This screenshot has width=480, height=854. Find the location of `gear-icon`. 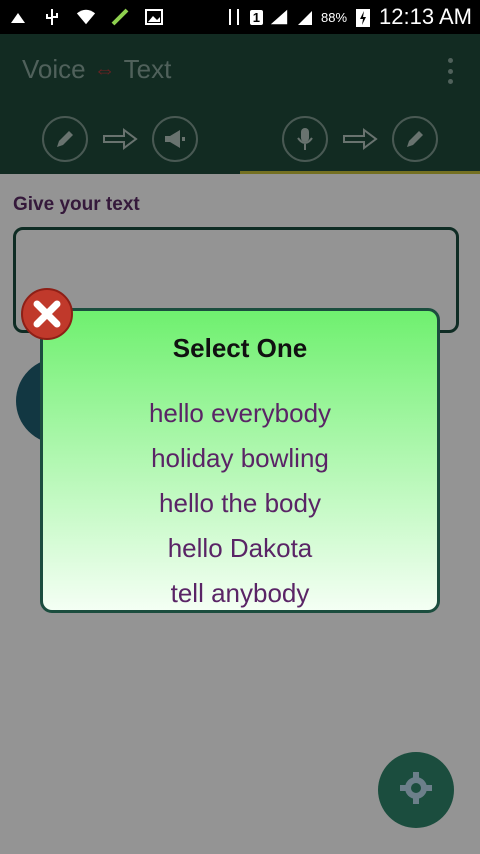

gear-icon is located at coordinates (416, 790).